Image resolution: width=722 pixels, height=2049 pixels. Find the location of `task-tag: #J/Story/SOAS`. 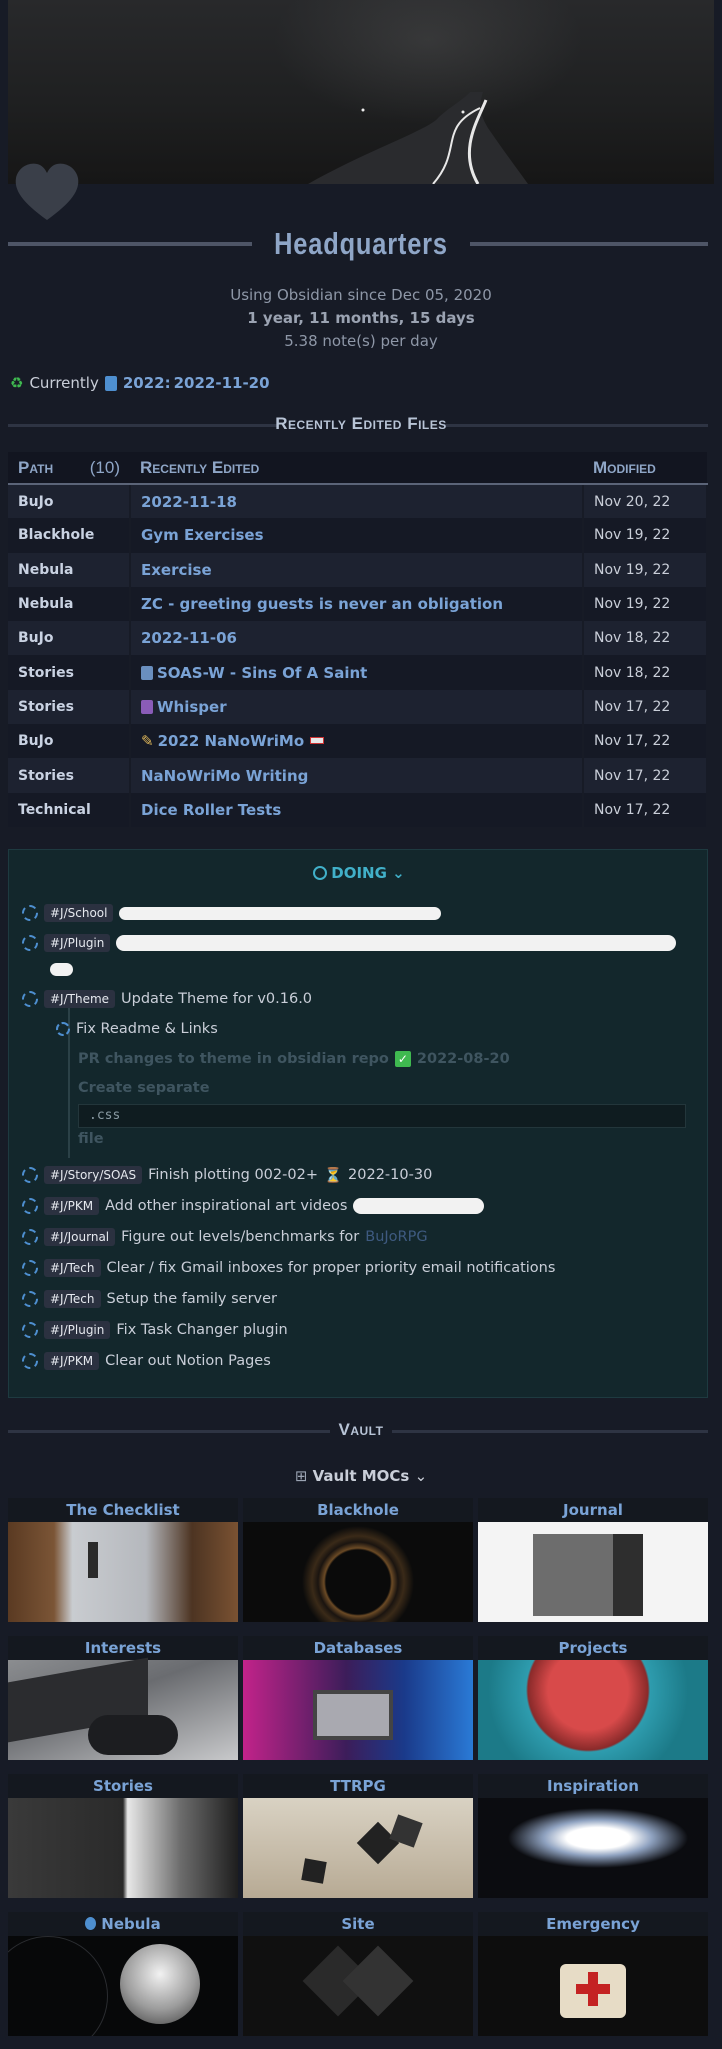

task-tag: #J/Story/SOAS is located at coordinates (93, 1175).